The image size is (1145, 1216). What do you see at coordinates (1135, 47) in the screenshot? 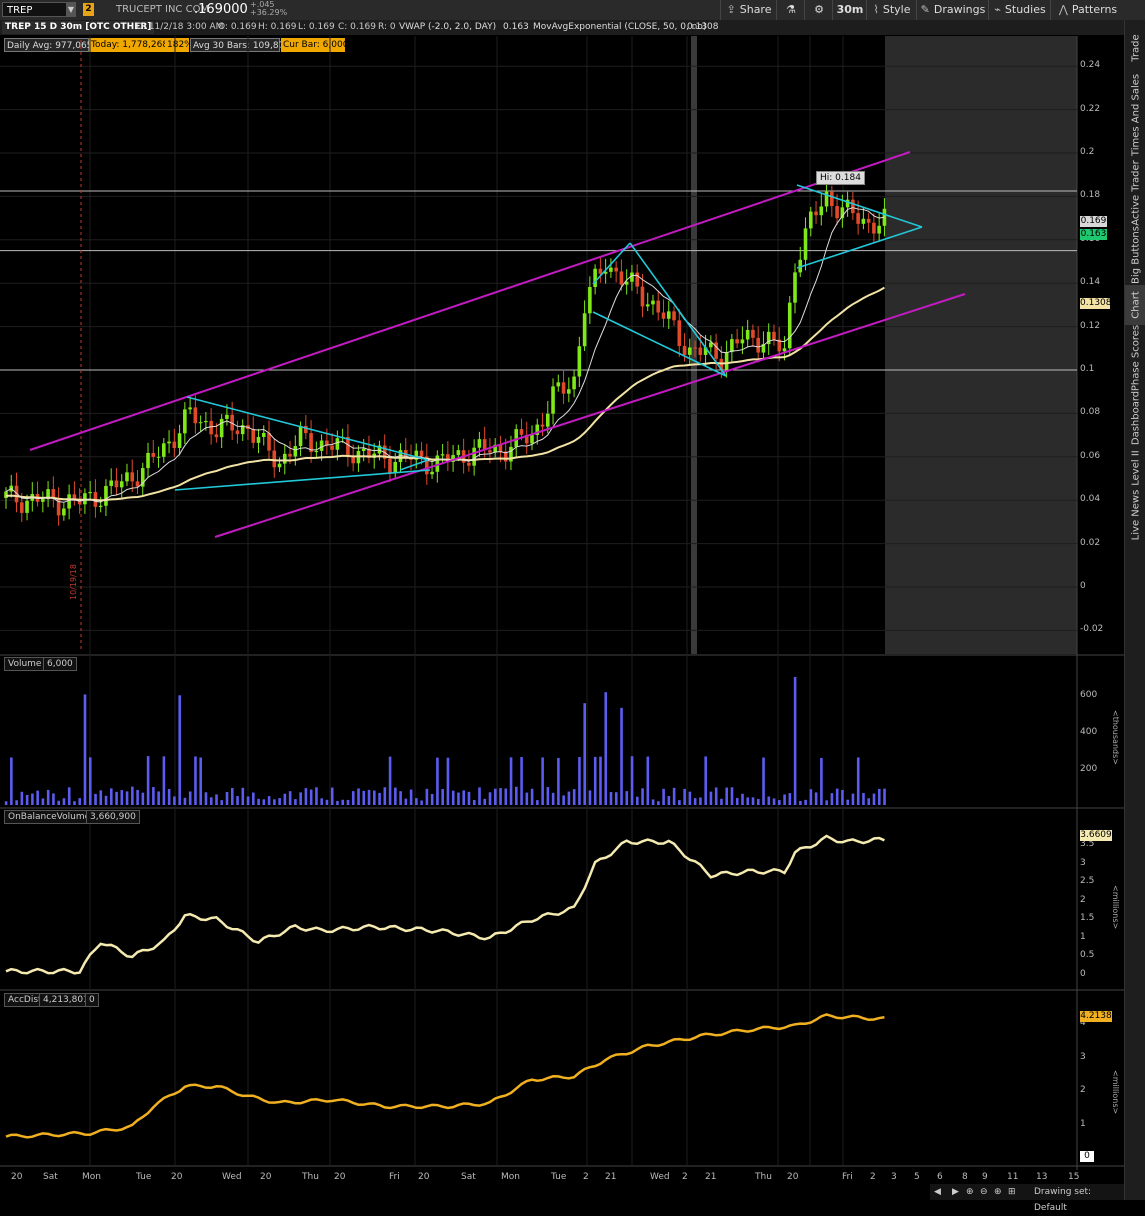
I see `tab-trade: Trade` at bounding box center [1135, 47].